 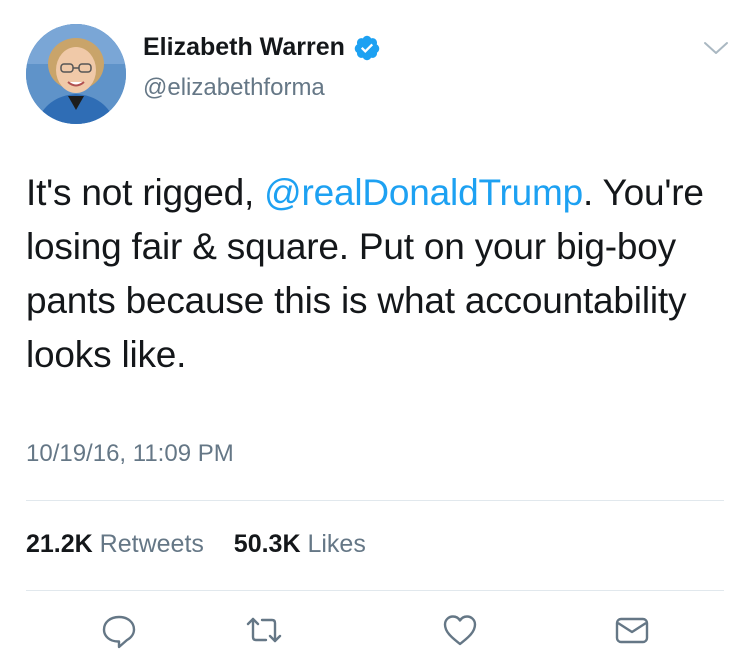 I want to click on likes-label: Likes, so click(x=336, y=544).